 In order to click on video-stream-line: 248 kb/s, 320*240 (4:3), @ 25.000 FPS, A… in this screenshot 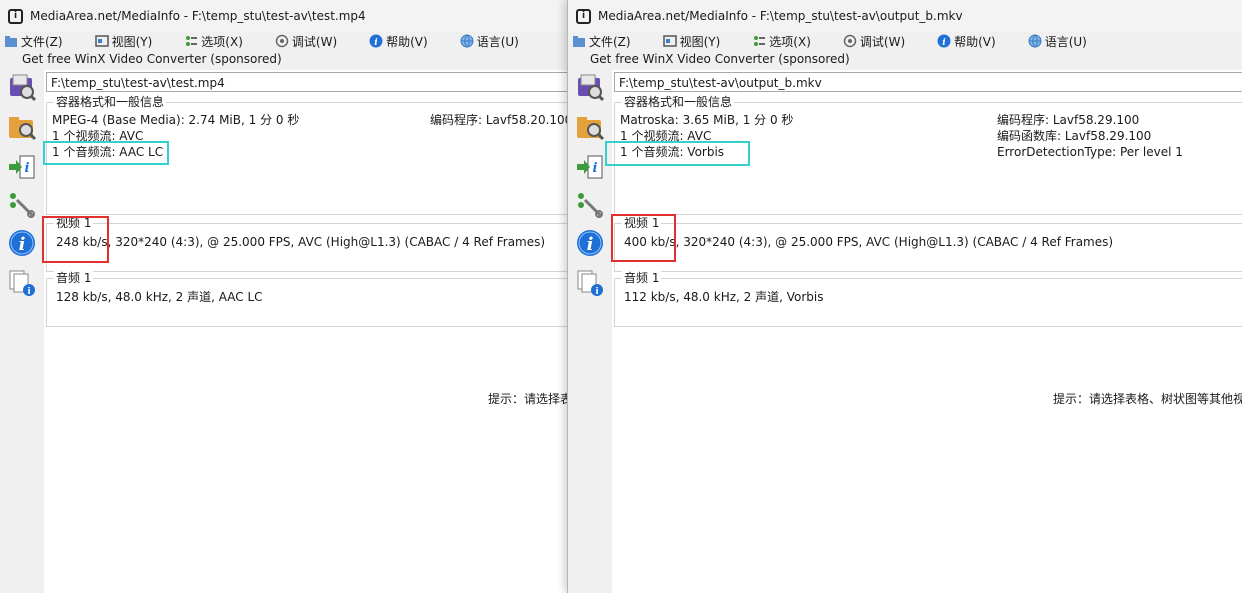, I will do `click(300, 242)`.